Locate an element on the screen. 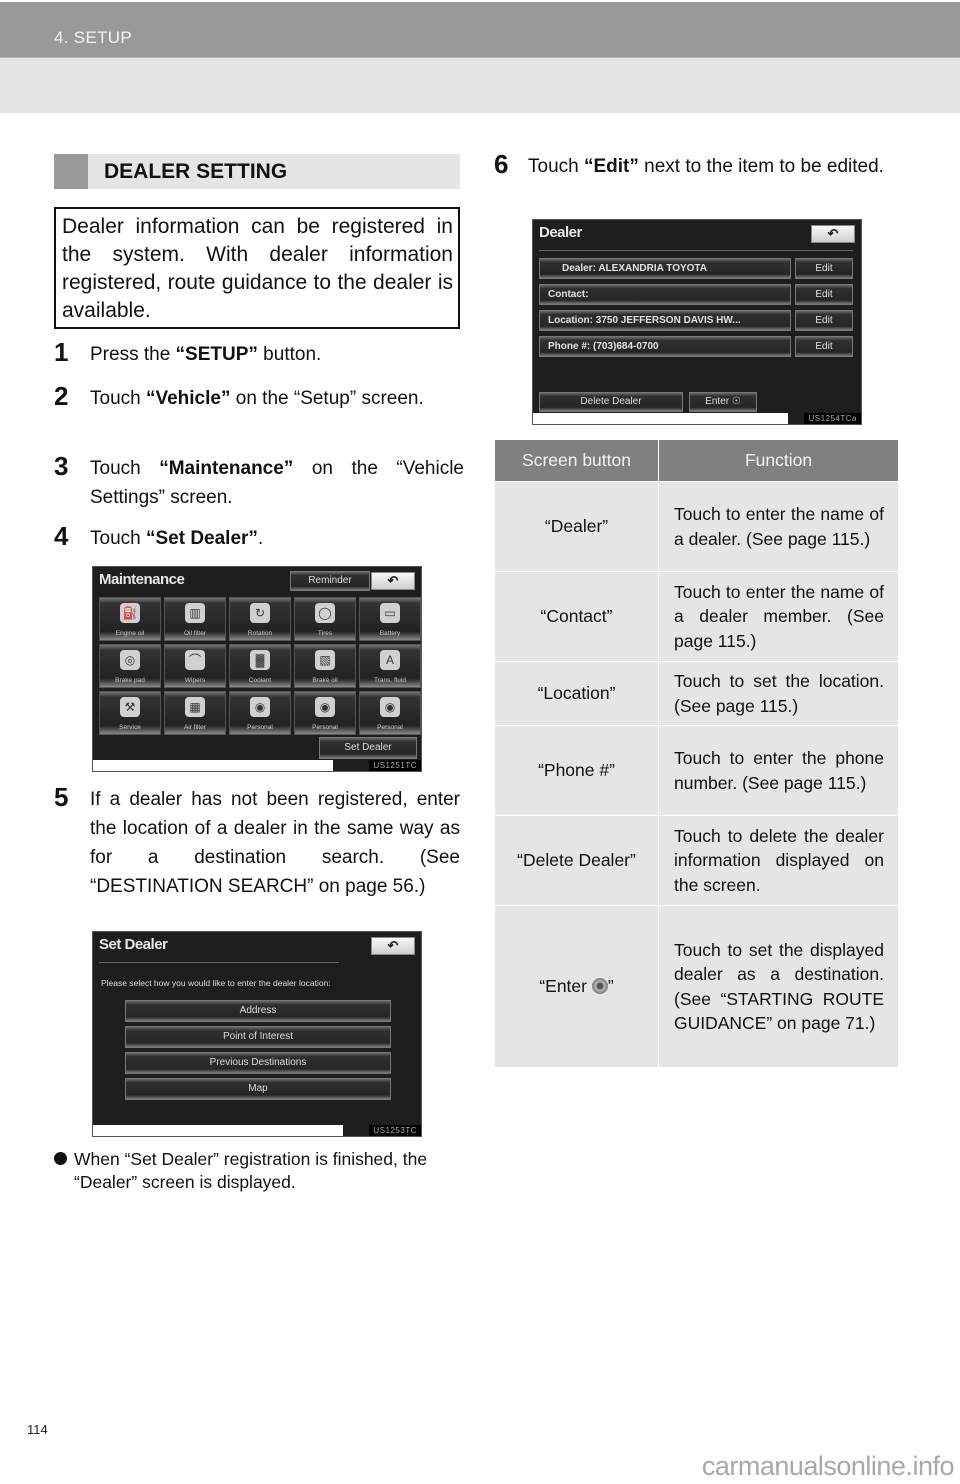 The width and height of the screenshot is (960, 1484). table-header-row: Screen button Function is located at coordinates (696, 460).